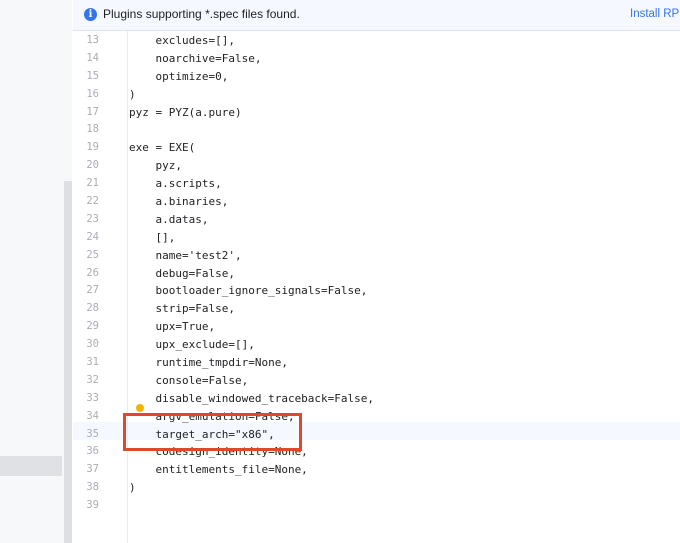 The width and height of the screenshot is (680, 543). What do you see at coordinates (68, 362) in the screenshot?
I see `project-panel-scrollbar` at bounding box center [68, 362].